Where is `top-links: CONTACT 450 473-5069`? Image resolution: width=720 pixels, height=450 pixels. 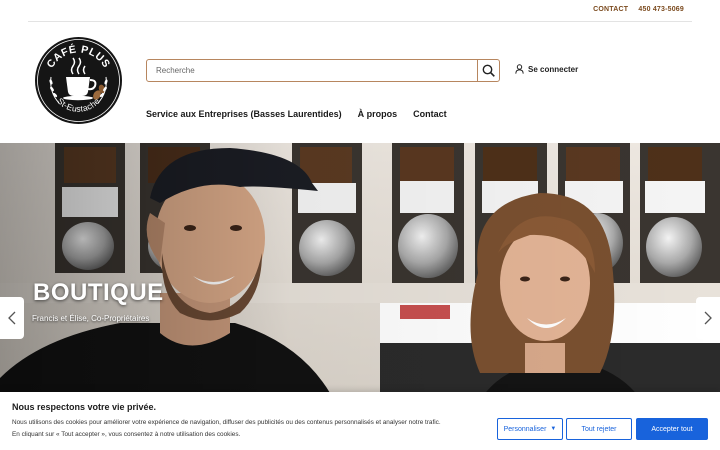 top-links: CONTACT 450 473-5069 is located at coordinates (634, 9).